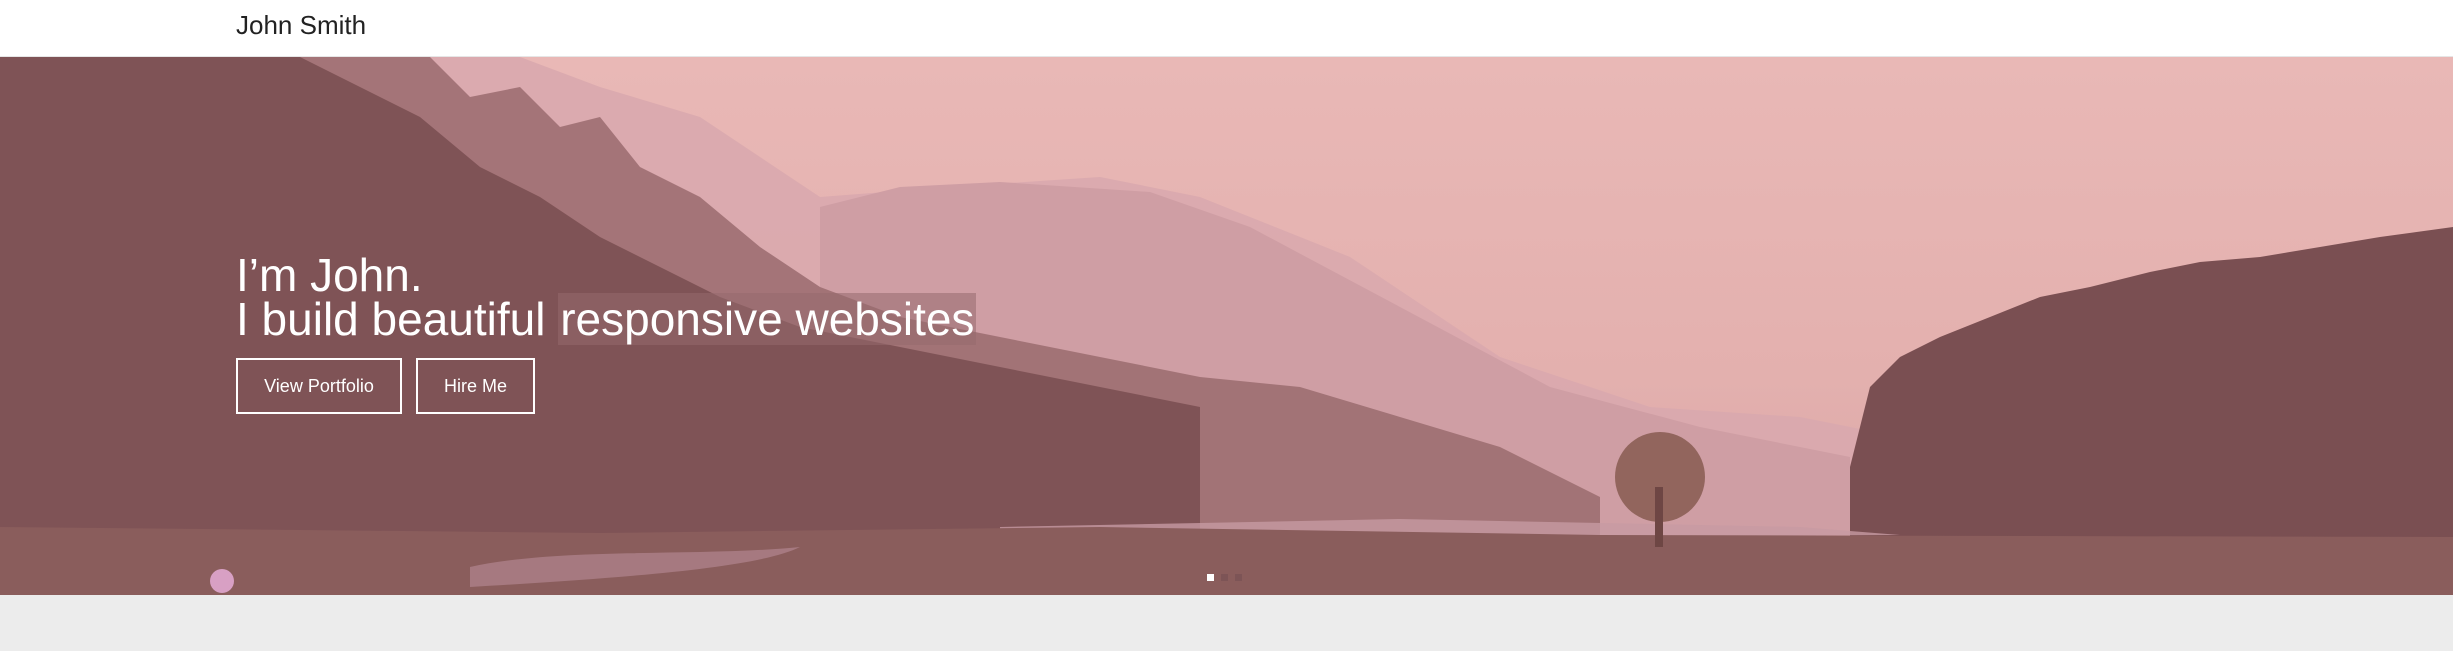  What do you see at coordinates (767, 318) in the screenshot?
I see `hero-tagline-highlight: responsive websites` at bounding box center [767, 318].